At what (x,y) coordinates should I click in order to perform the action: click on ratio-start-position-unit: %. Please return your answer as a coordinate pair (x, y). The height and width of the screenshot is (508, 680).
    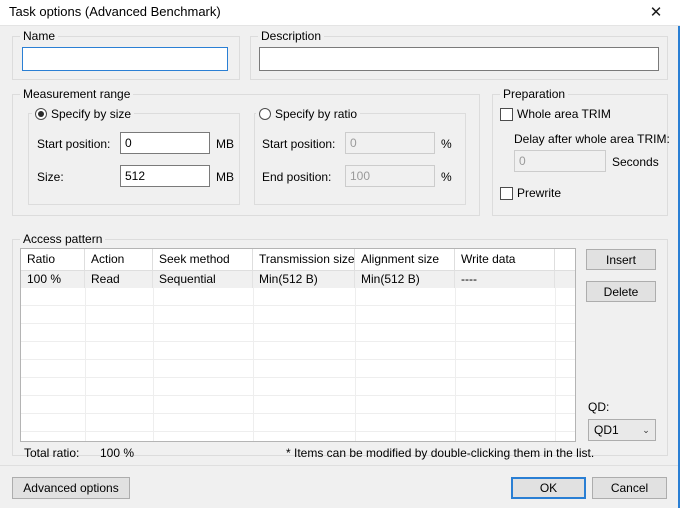
    Looking at the image, I should click on (446, 144).